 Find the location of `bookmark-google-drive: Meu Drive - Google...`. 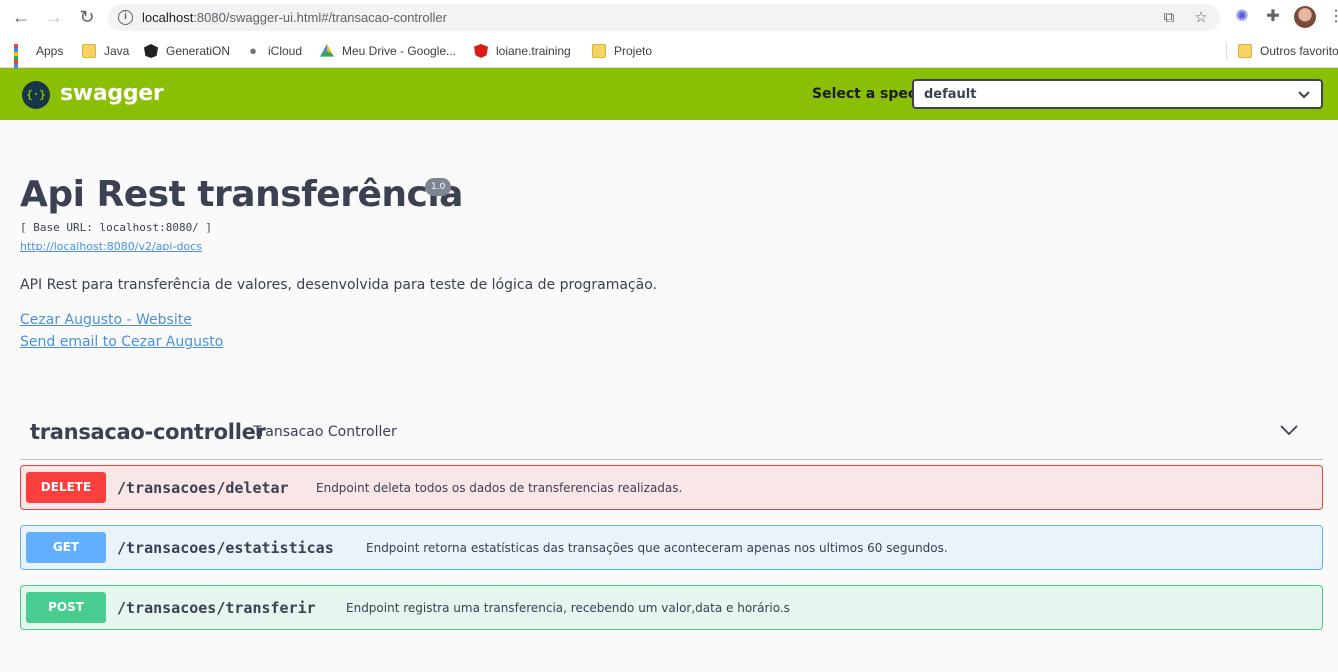

bookmark-google-drive: Meu Drive - Google... is located at coordinates (388, 51).